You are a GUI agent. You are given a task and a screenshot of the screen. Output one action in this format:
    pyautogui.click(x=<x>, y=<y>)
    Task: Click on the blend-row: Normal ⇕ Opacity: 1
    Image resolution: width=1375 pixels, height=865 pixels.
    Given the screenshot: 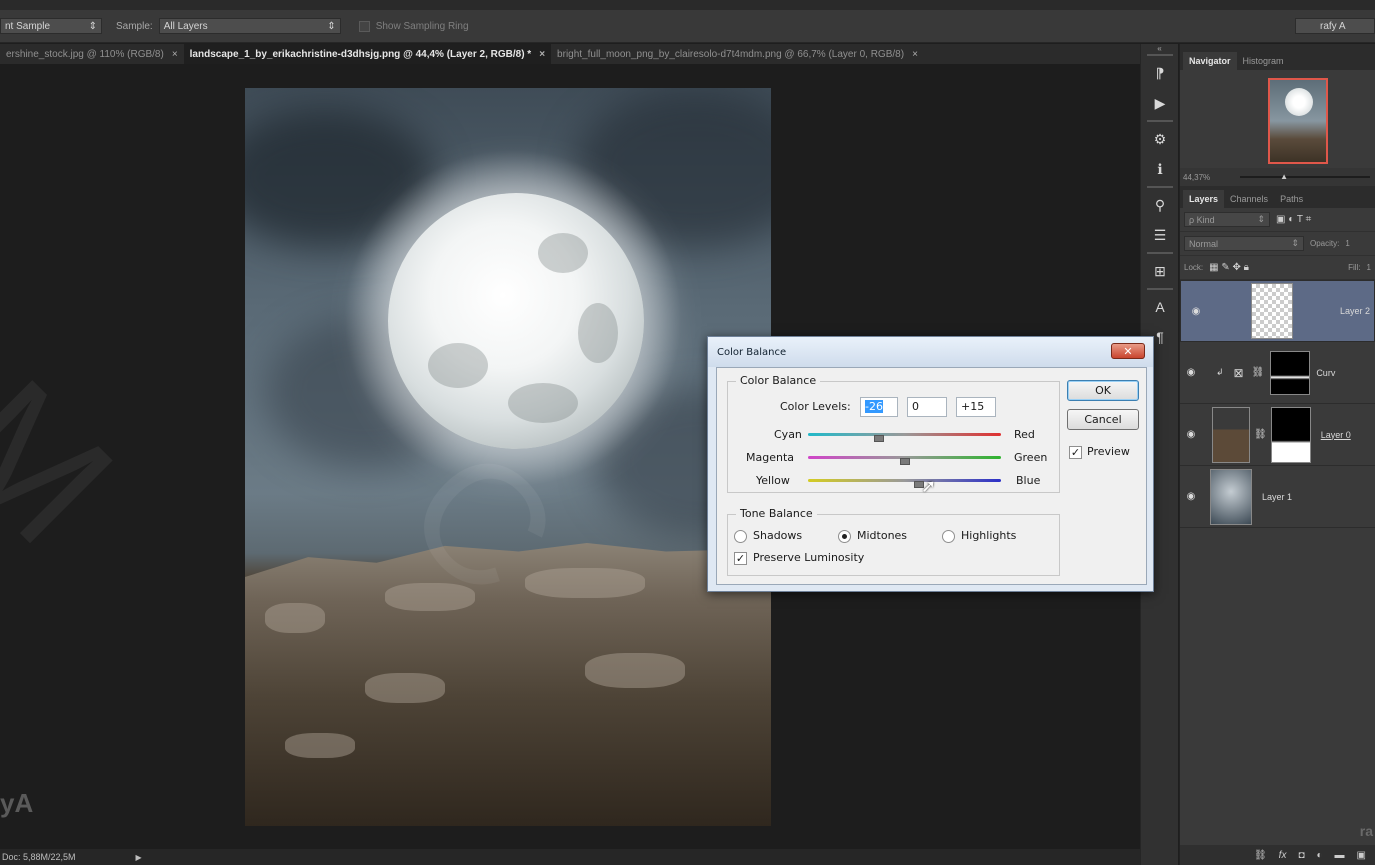 What is the action you would take?
    pyautogui.click(x=1277, y=244)
    